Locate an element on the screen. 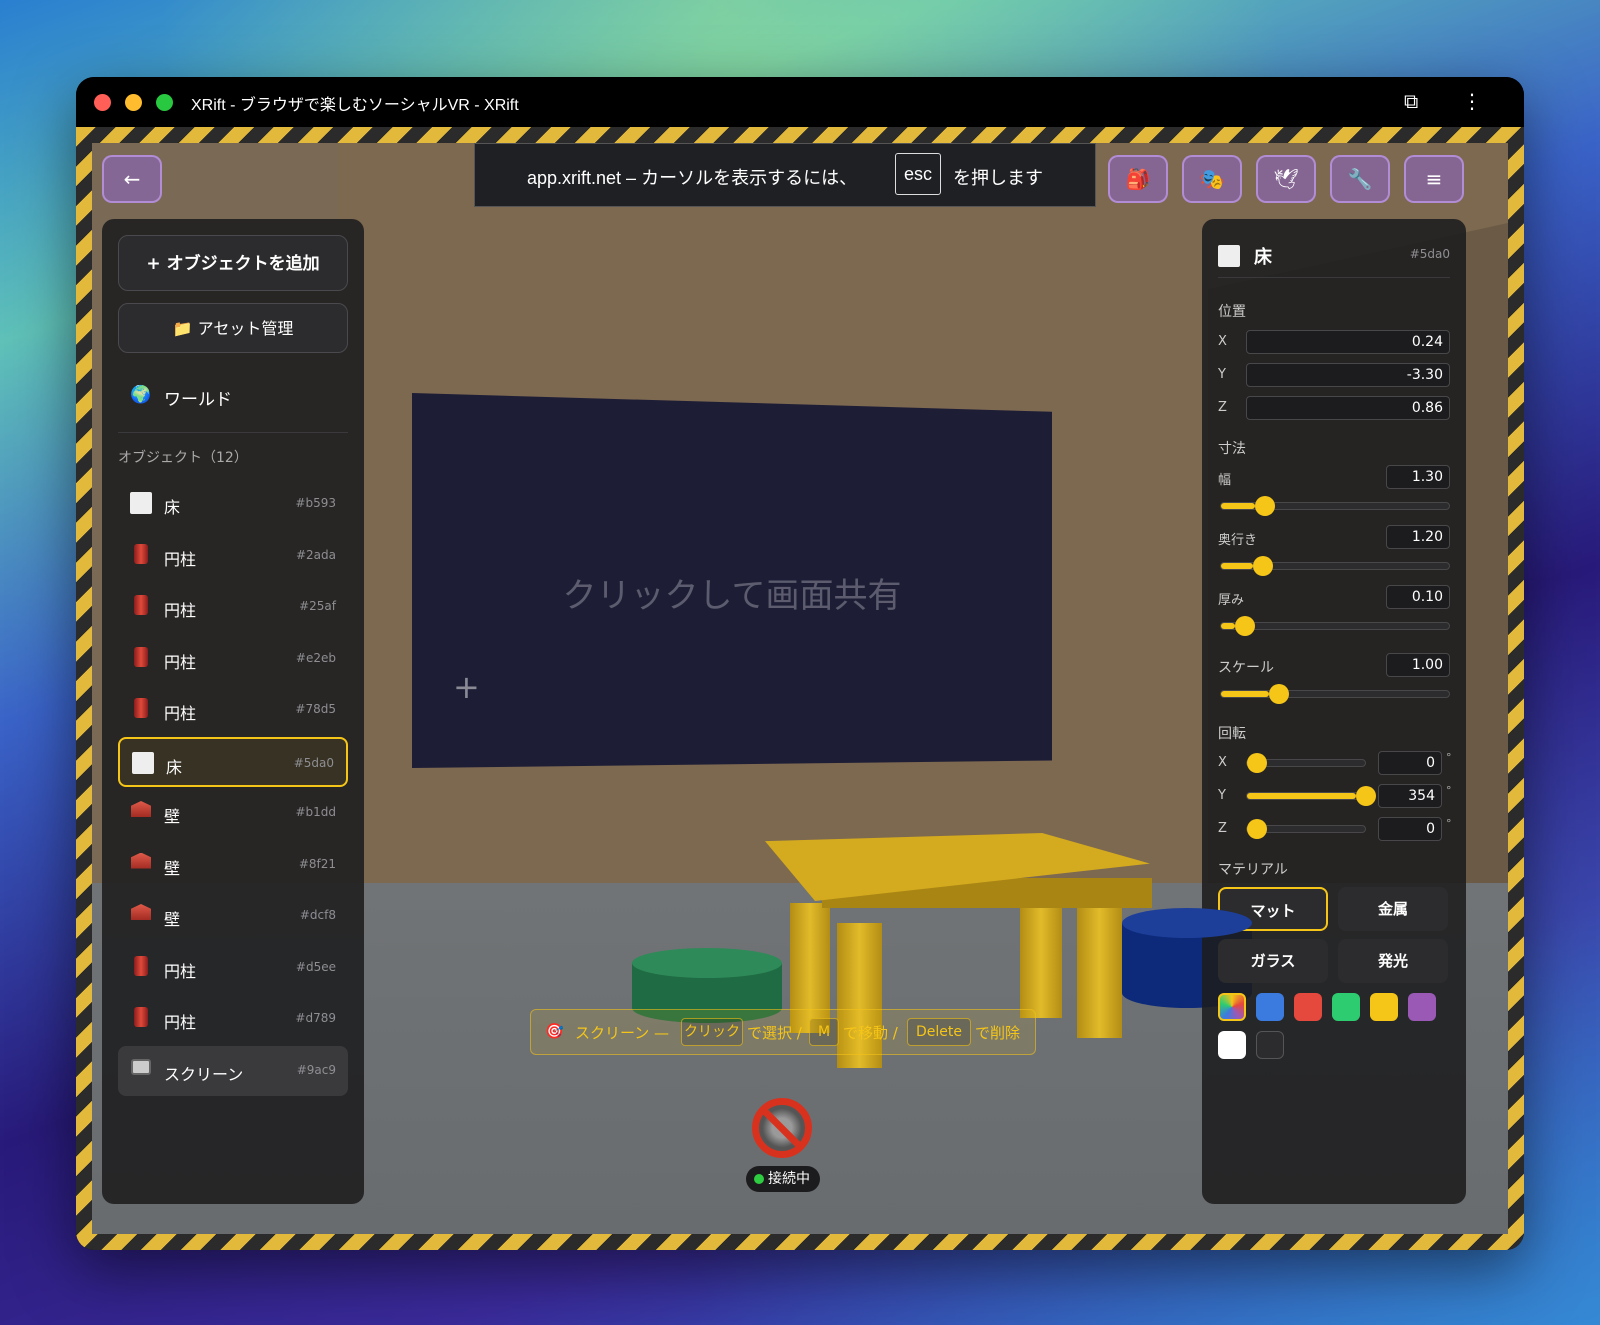  dove-icon: 🕊 is located at coordinates (1286, 179).